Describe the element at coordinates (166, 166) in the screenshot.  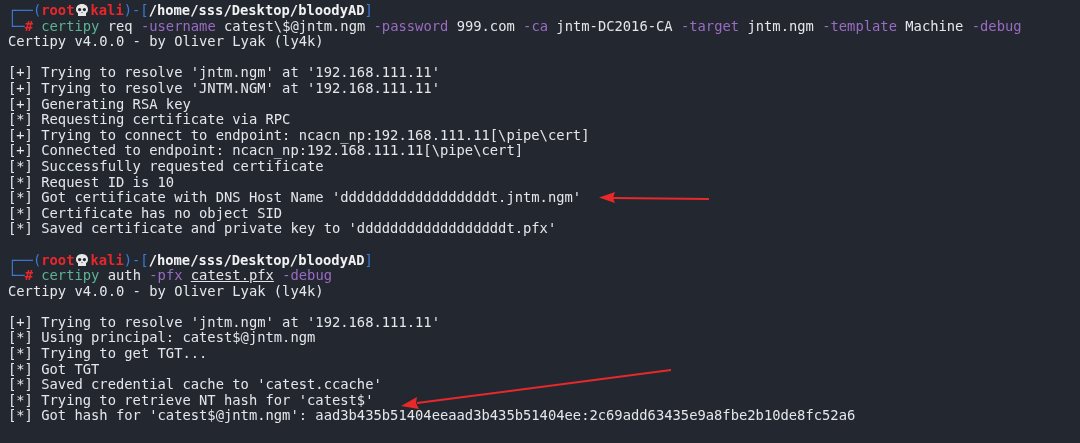
I see `output-line: [*] Successfully requested certificate` at that location.